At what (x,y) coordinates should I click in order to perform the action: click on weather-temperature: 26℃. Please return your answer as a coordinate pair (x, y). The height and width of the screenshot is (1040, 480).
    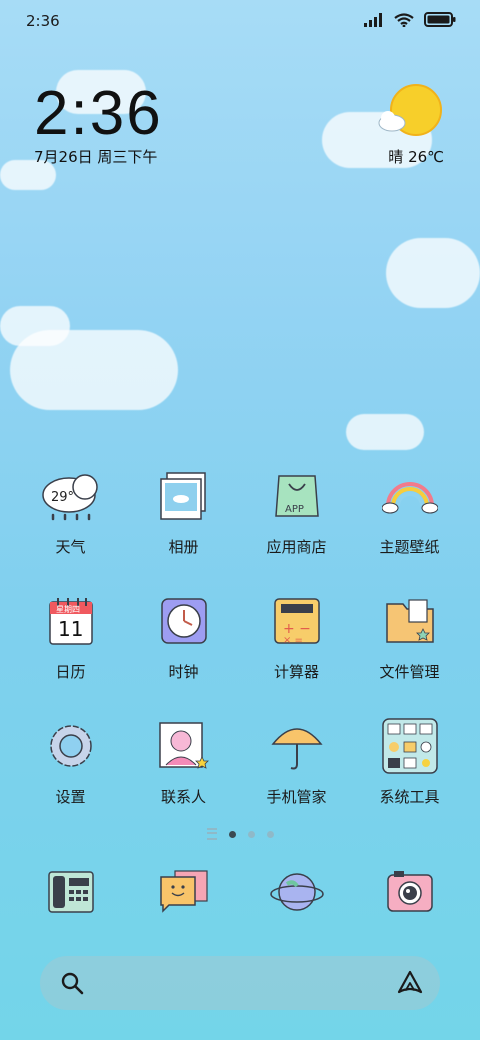
    Looking at the image, I should click on (426, 157).